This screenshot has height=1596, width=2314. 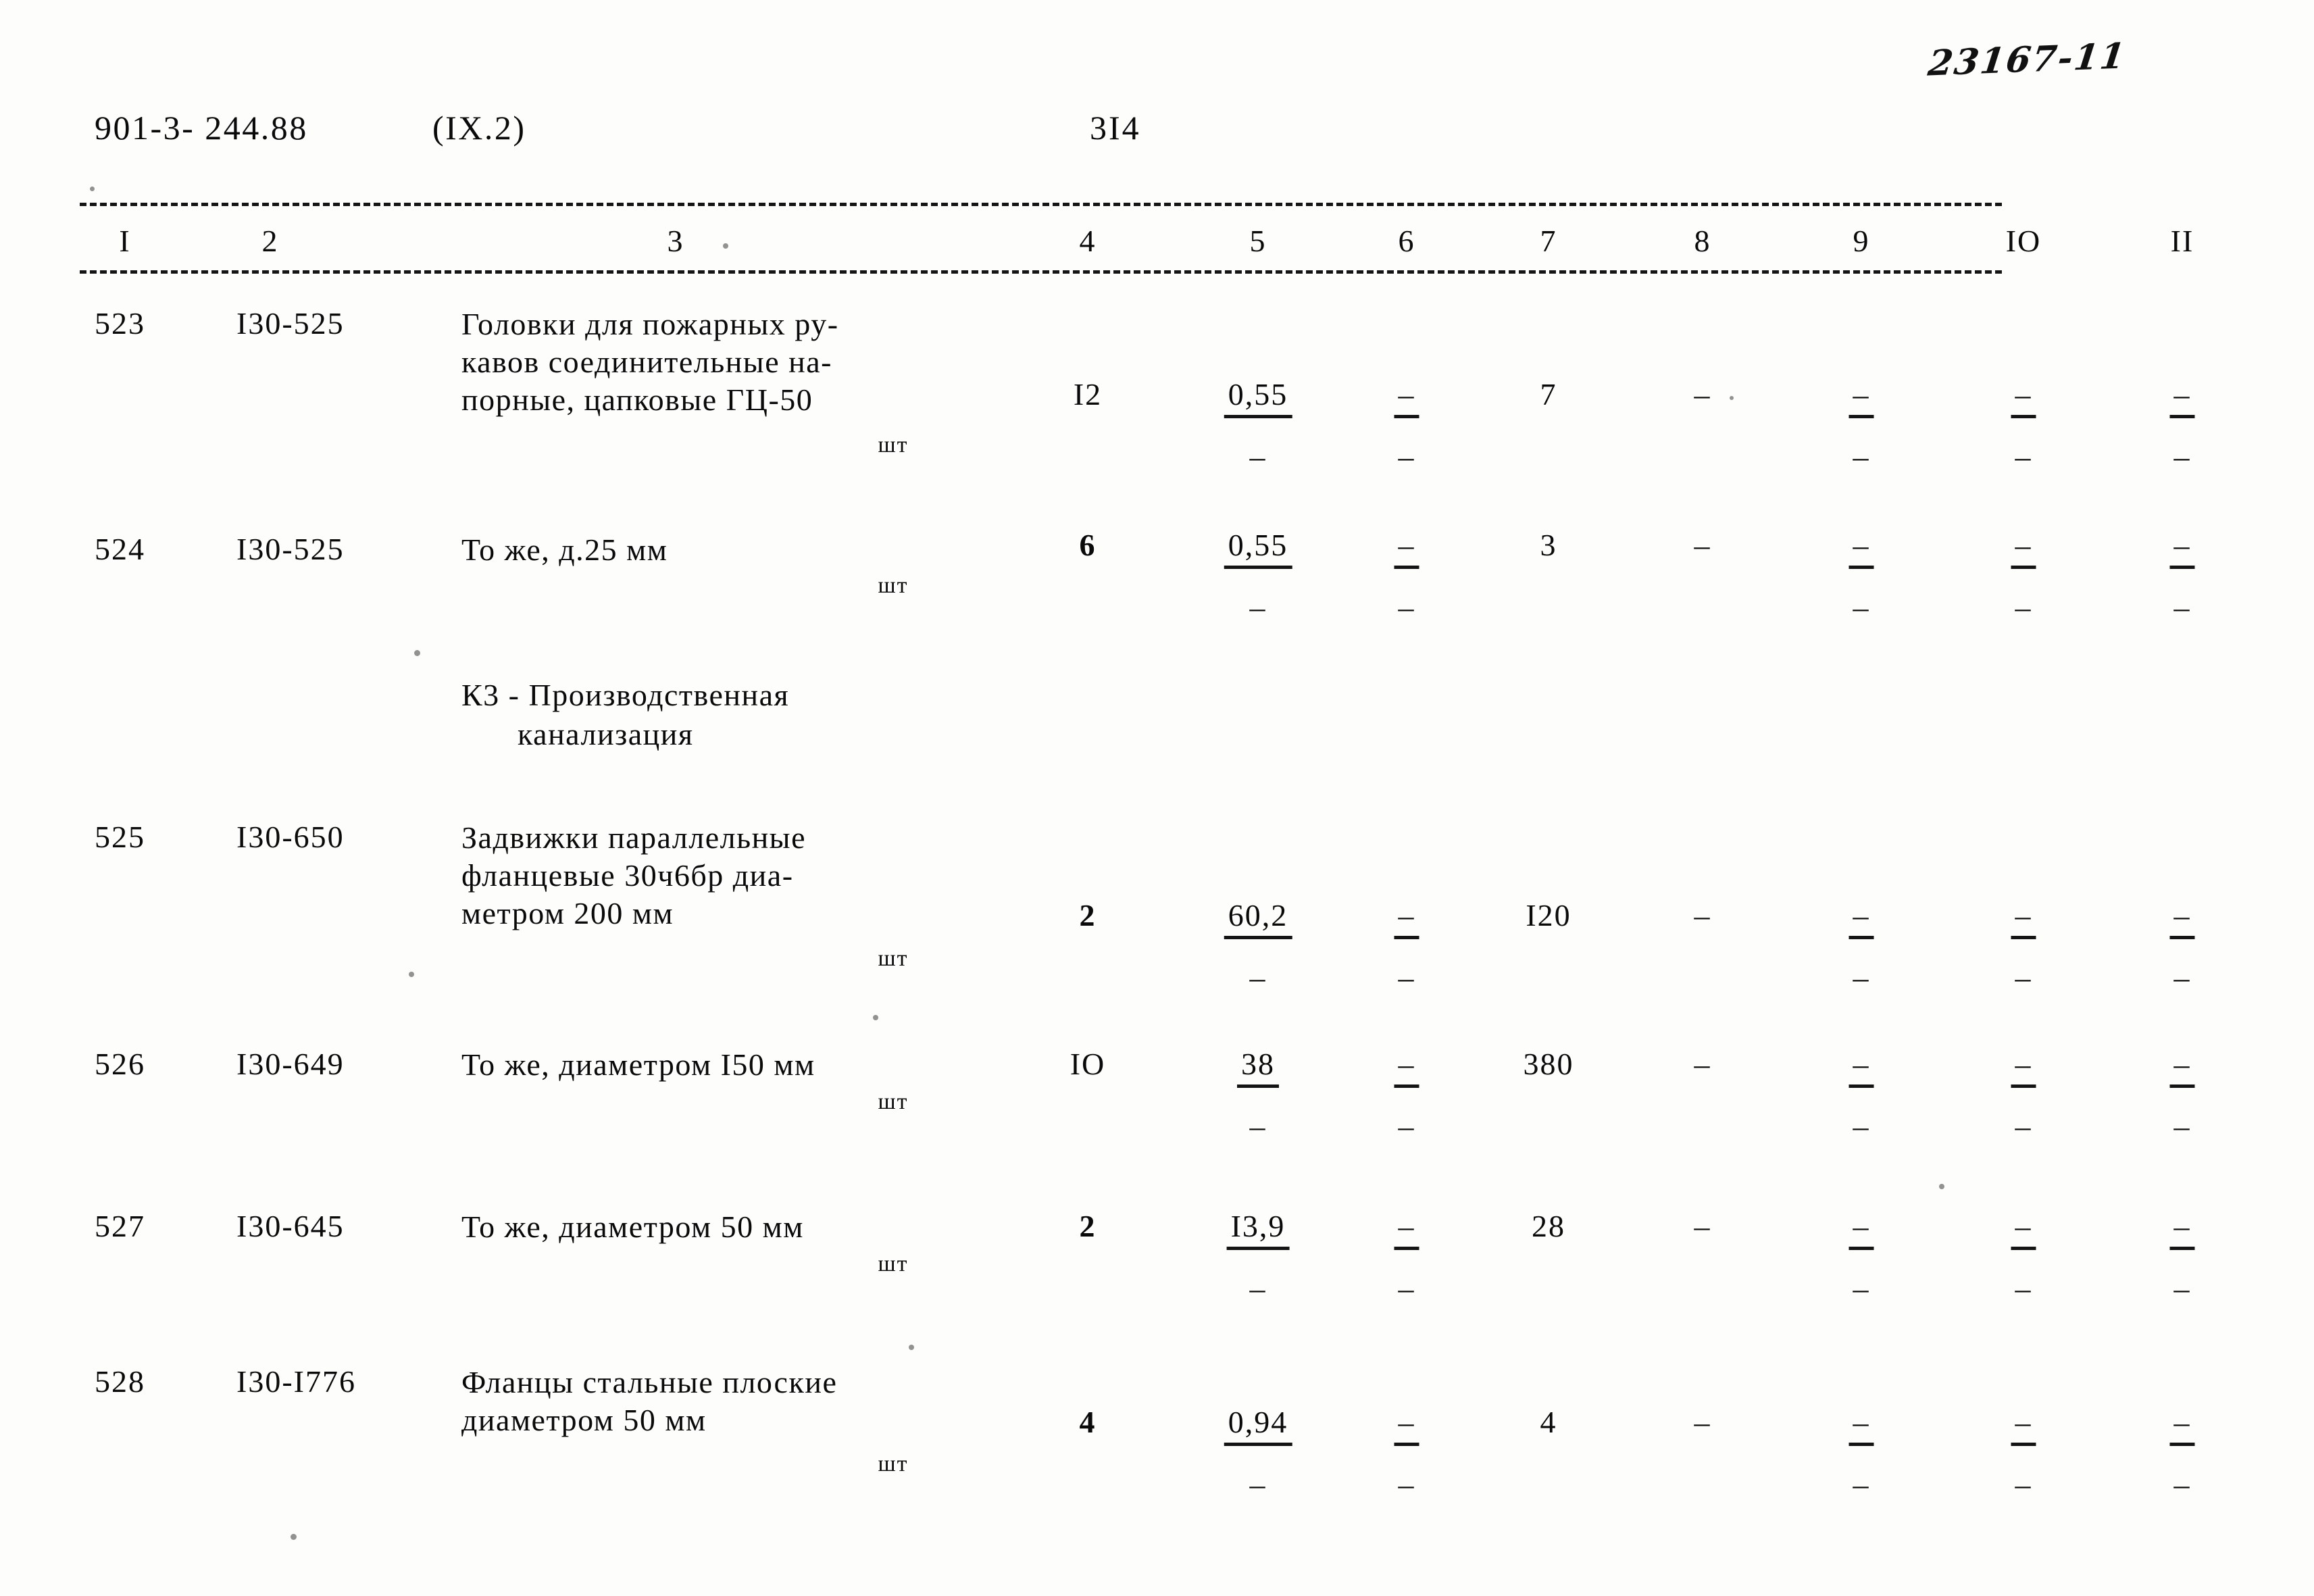 What do you see at coordinates (584, 1420) in the screenshot?
I see `row-item-name-line: диаметром 50 мм` at bounding box center [584, 1420].